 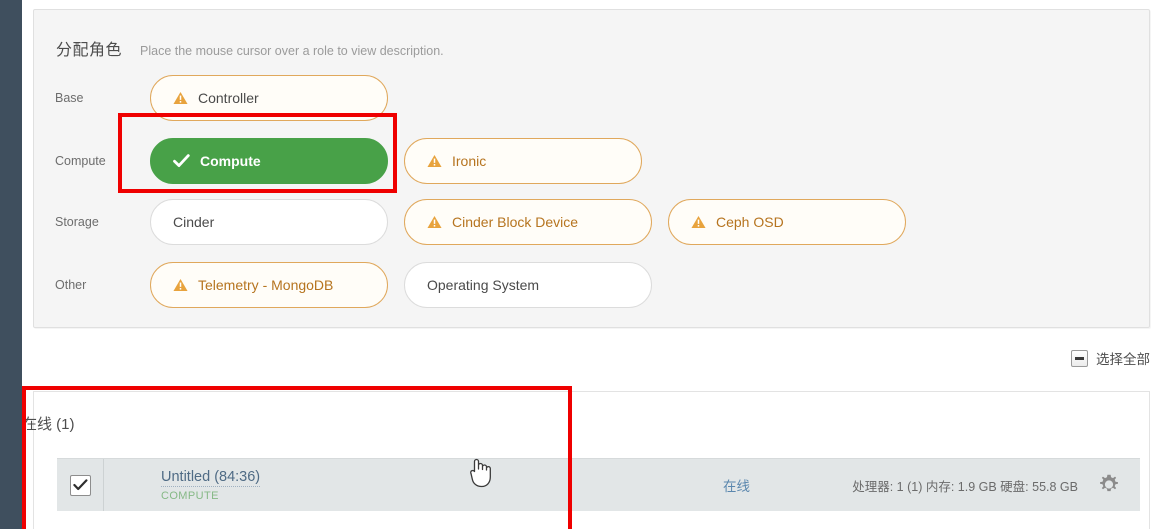 What do you see at coordinates (27, 264) in the screenshot?
I see `sidebar-gap` at bounding box center [27, 264].